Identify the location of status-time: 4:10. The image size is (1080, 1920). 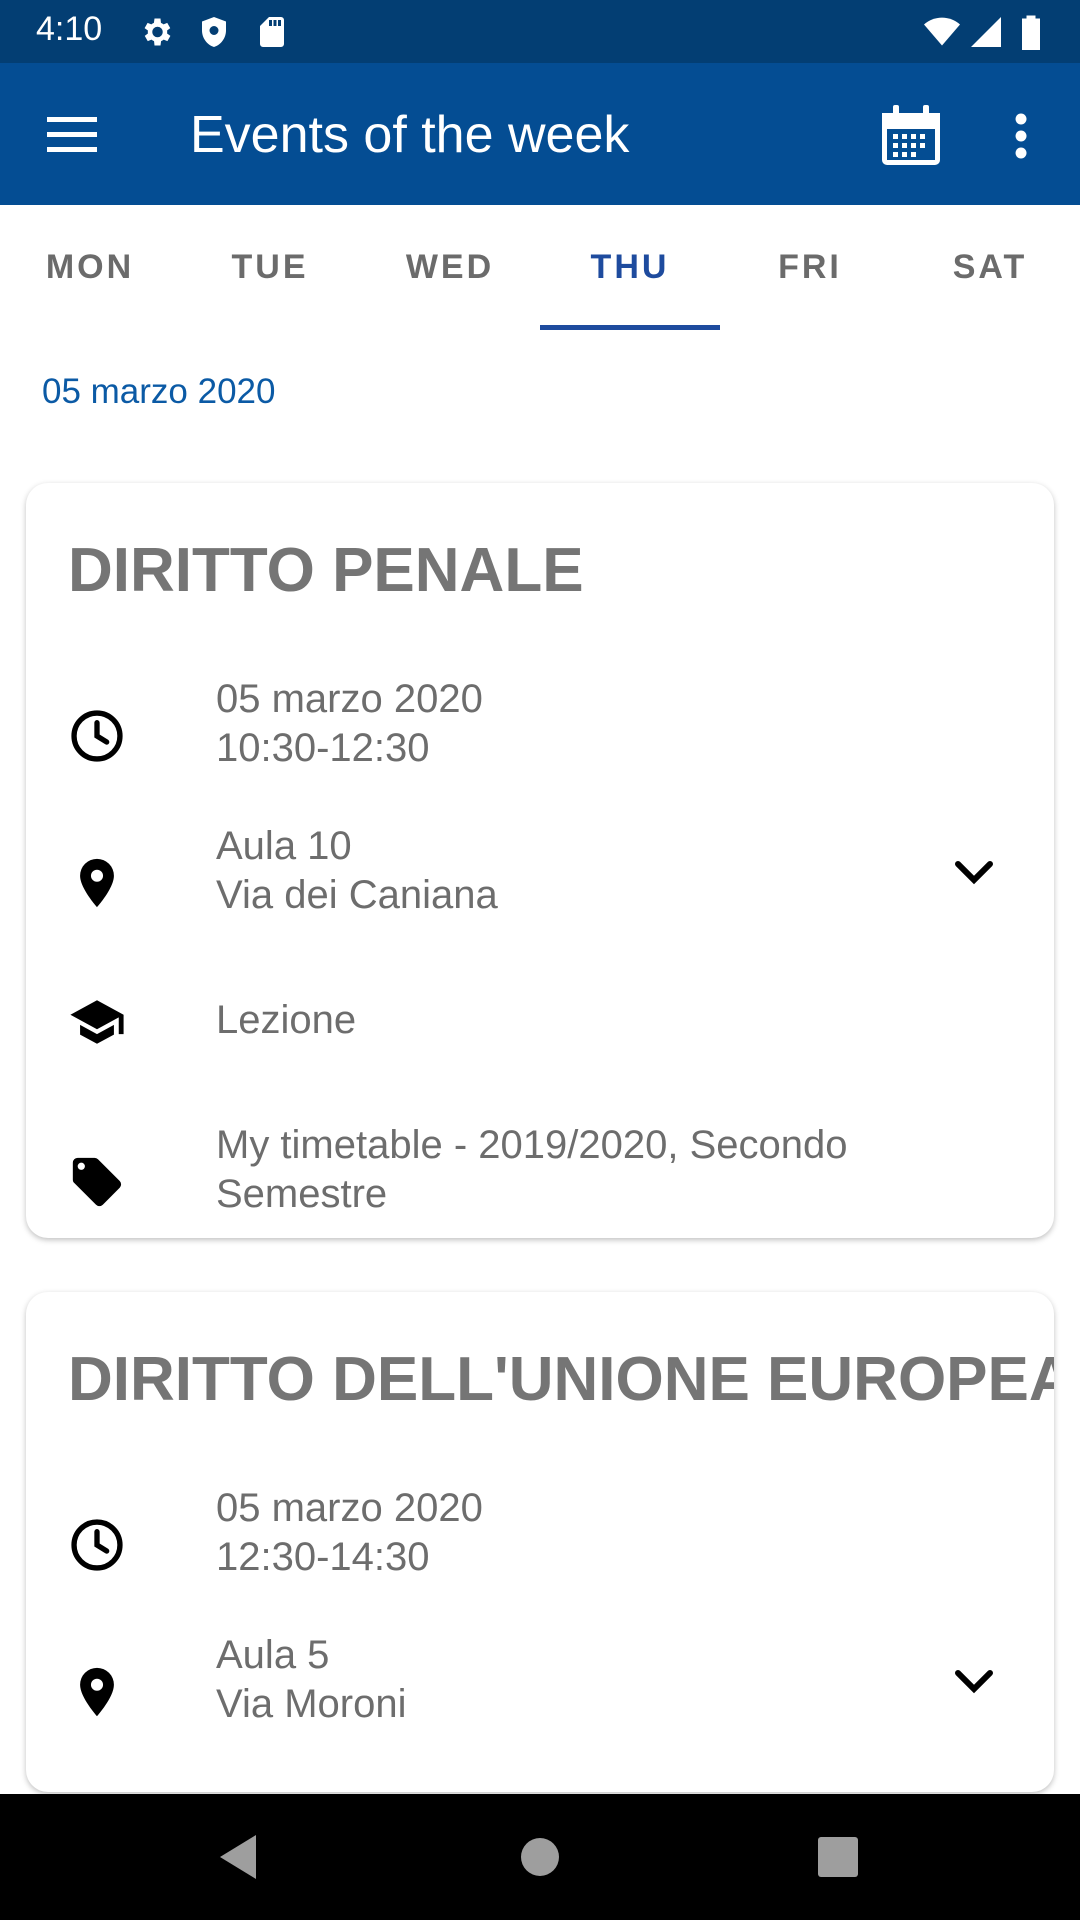
(69, 29).